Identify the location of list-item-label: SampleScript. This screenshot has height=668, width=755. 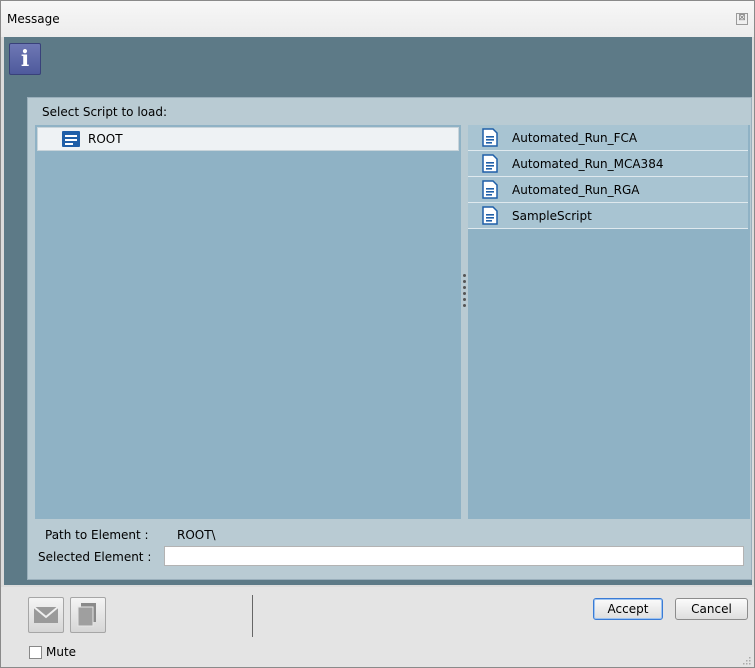
(552, 216).